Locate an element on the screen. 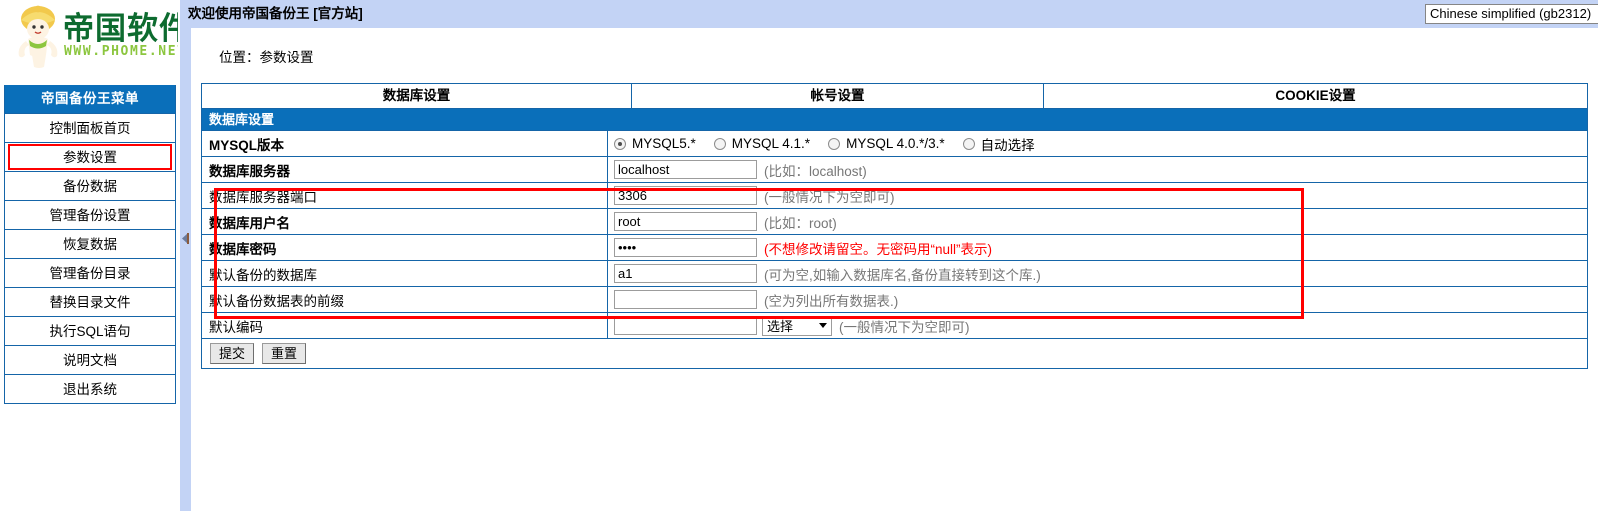  encoding-select-value: 选择 is located at coordinates (780, 326).